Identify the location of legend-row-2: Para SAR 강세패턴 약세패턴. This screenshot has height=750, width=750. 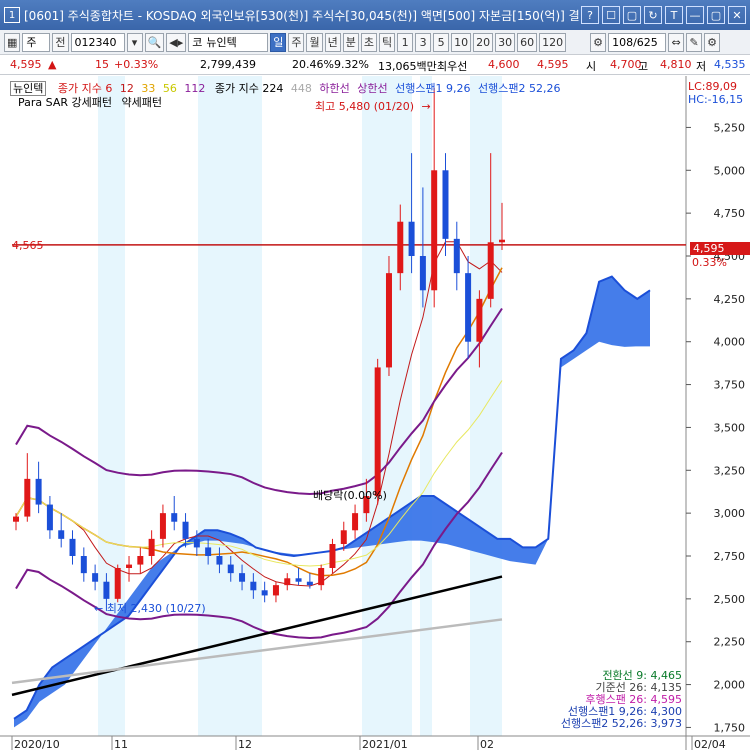
(90, 102).